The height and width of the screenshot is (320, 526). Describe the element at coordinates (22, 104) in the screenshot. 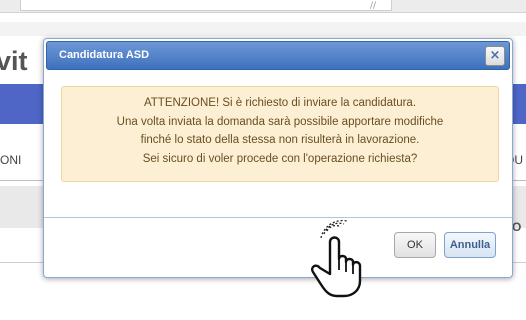

I see `background-blue-header-left` at that location.